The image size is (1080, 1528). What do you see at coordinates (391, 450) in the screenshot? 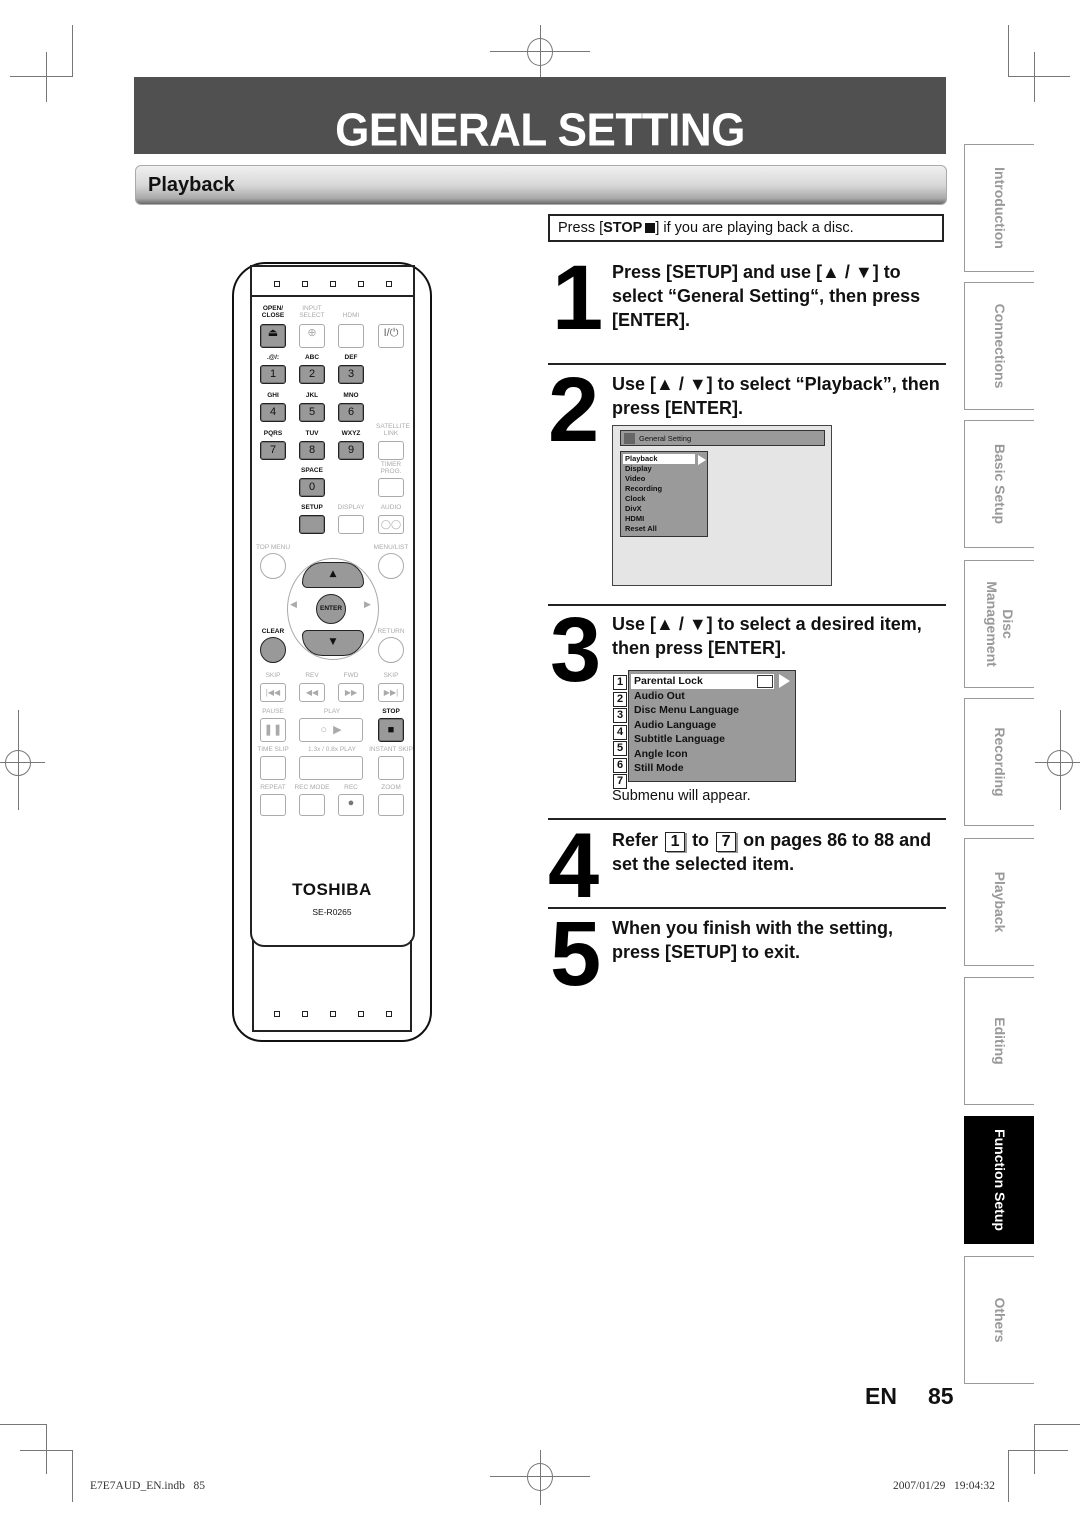
I see `satellite-link-button` at bounding box center [391, 450].